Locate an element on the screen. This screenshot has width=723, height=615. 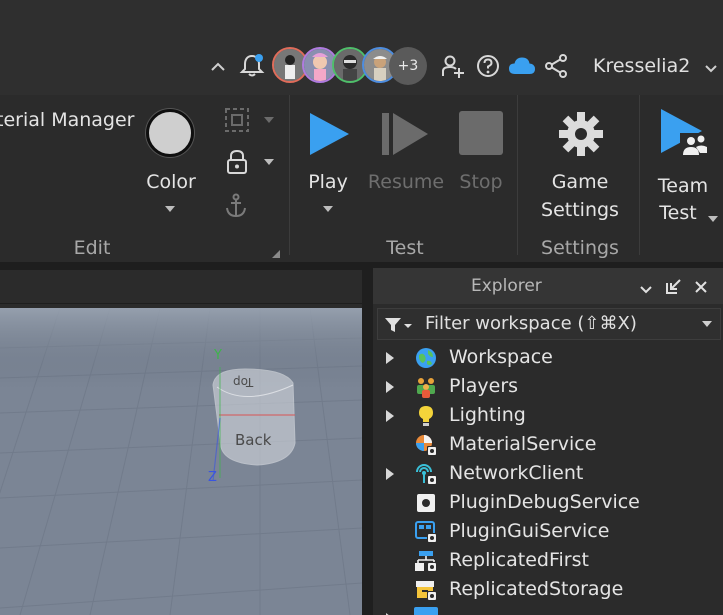
tree-item-workspace: Workspace is located at coordinates (548, 358).